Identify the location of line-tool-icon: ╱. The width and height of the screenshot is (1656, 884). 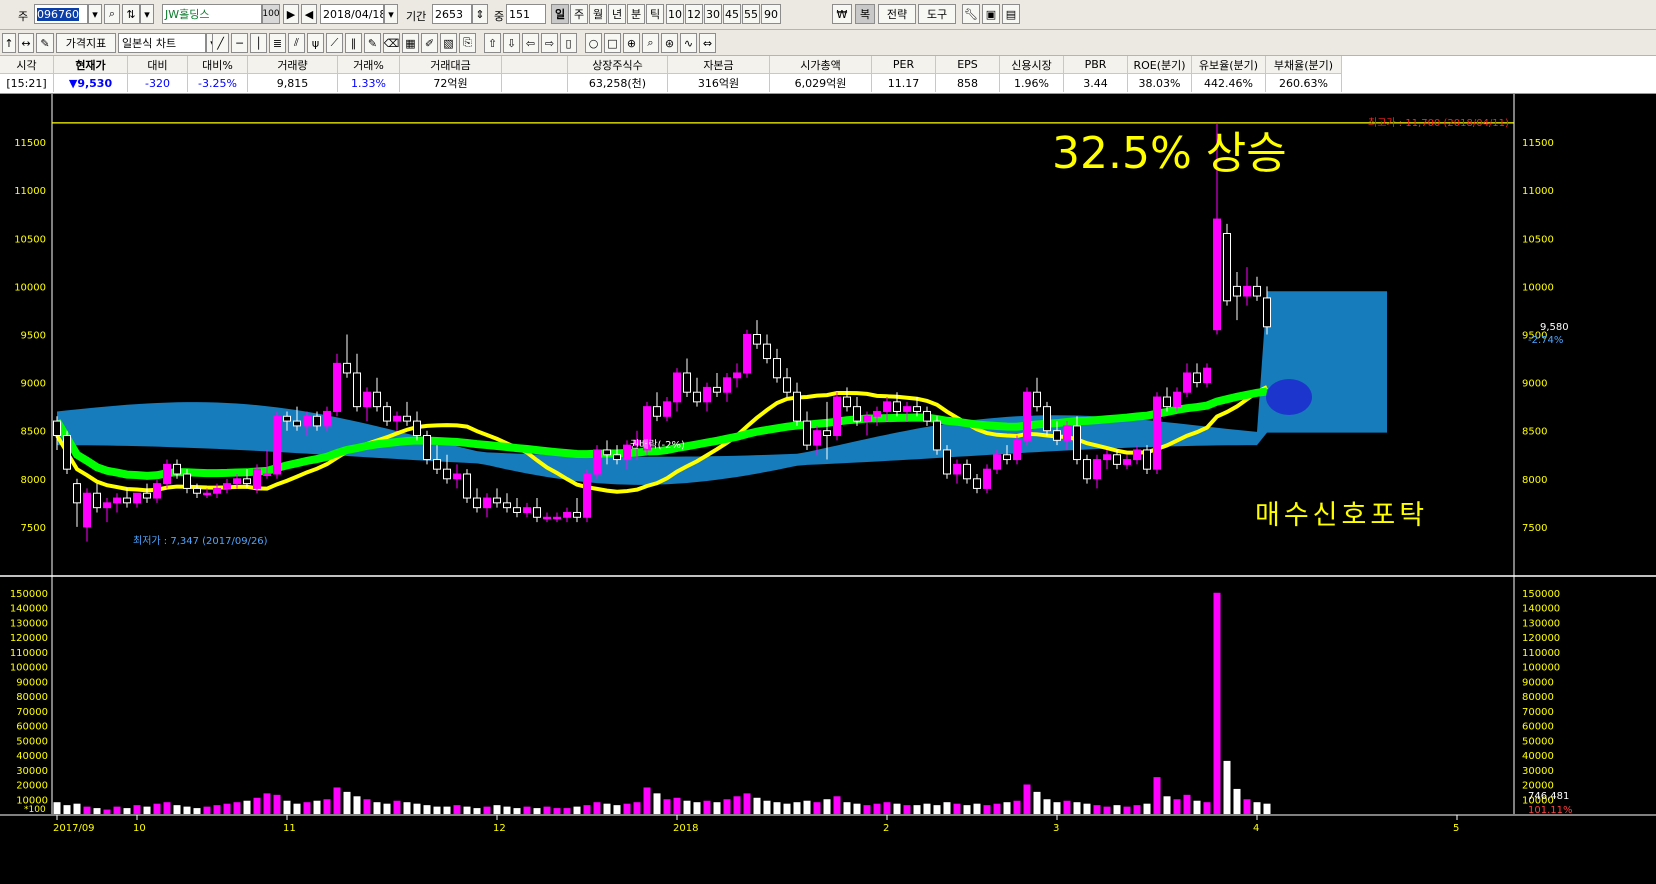
(220, 43).